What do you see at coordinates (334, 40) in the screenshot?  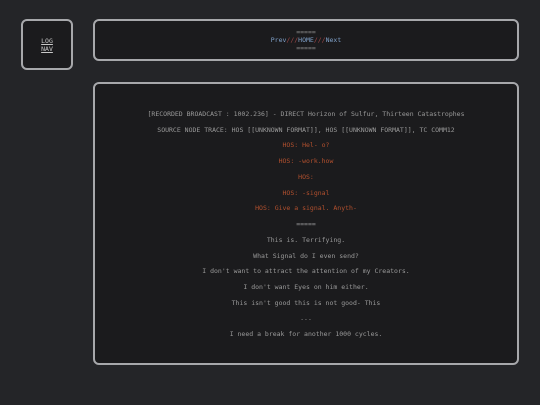 I see `next-link: Next` at bounding box center [334, 40].